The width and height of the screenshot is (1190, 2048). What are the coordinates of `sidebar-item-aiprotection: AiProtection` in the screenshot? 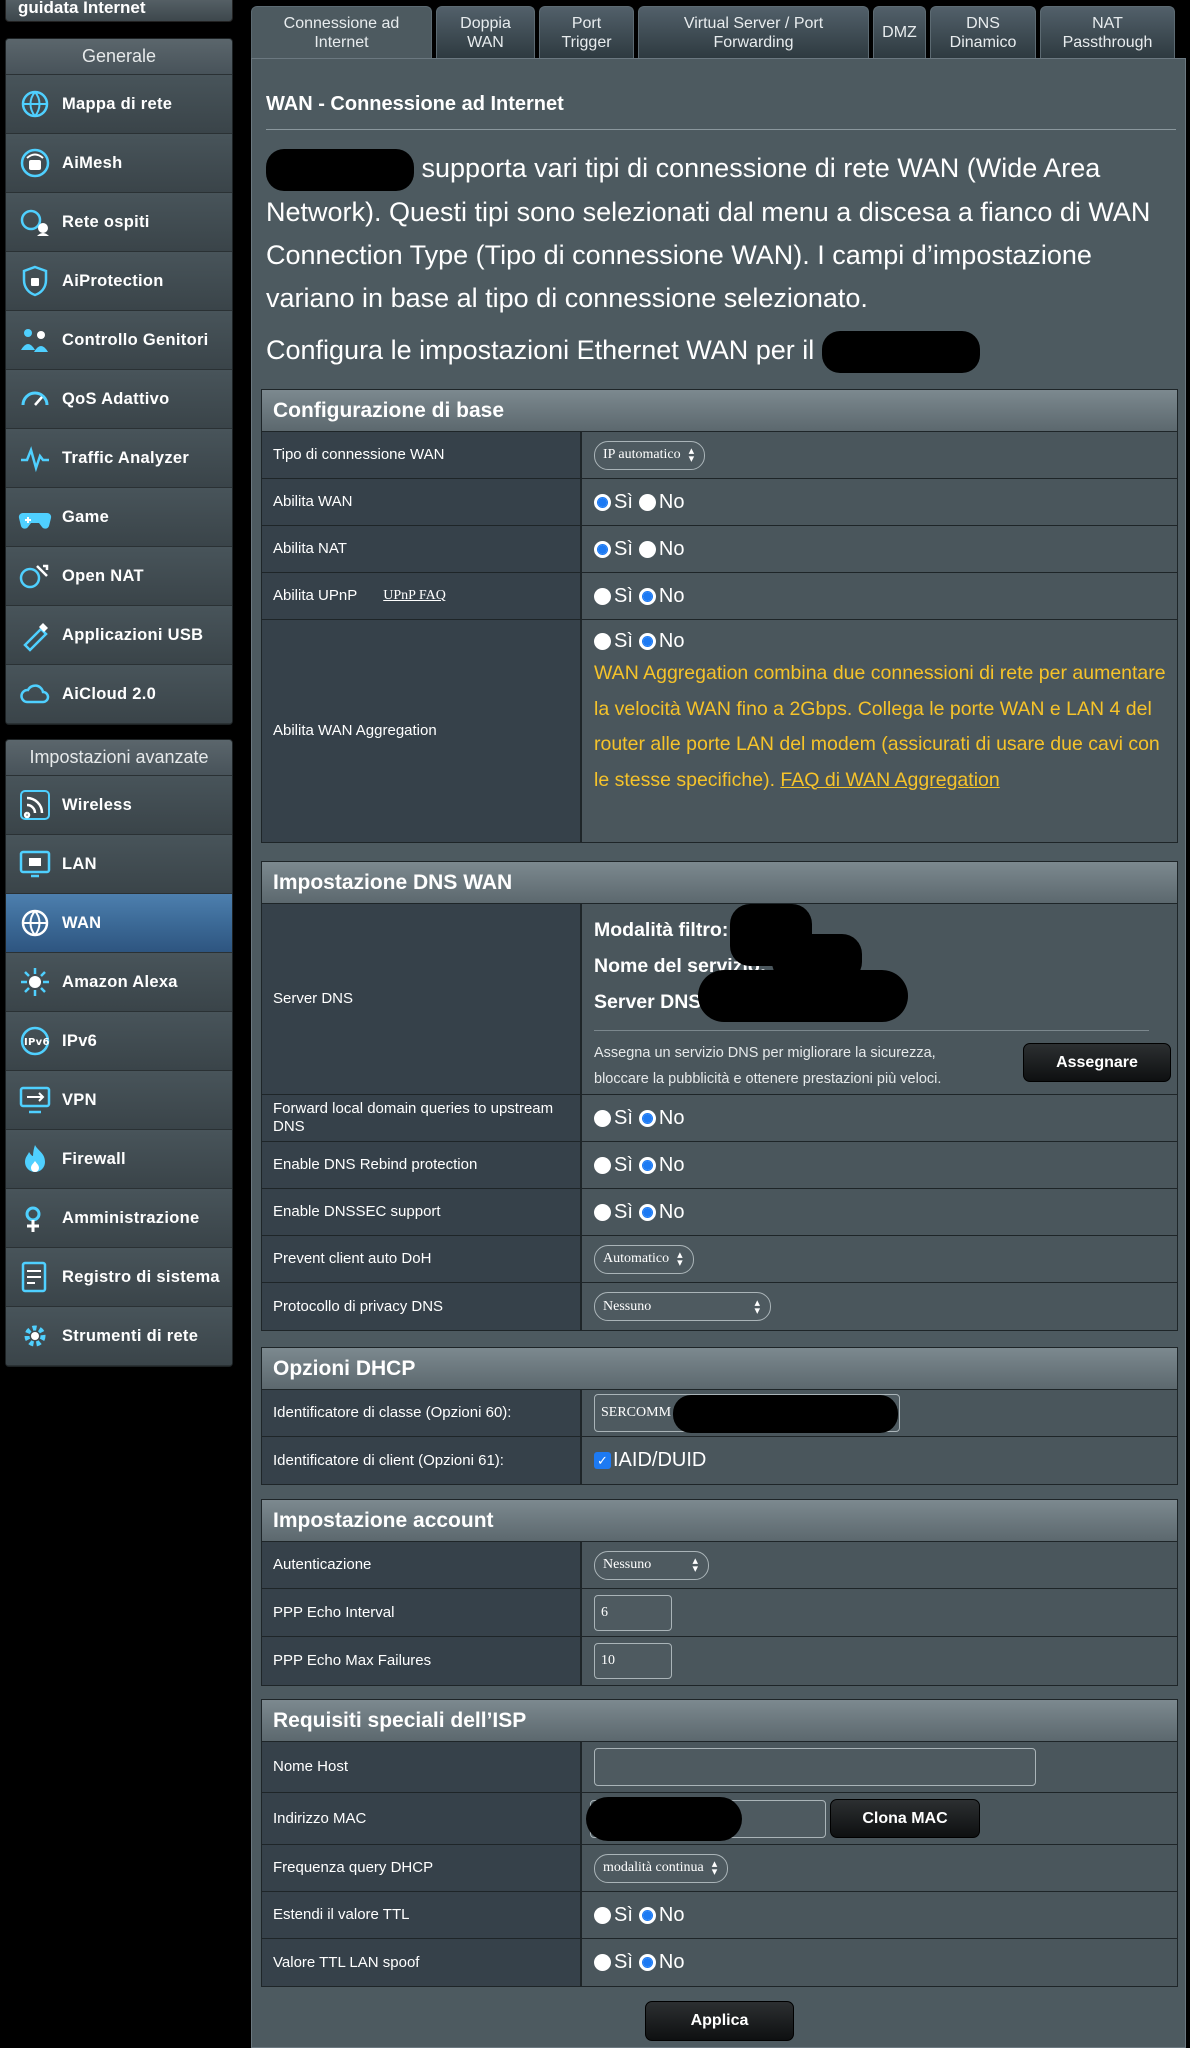 It's located at (119, 281).